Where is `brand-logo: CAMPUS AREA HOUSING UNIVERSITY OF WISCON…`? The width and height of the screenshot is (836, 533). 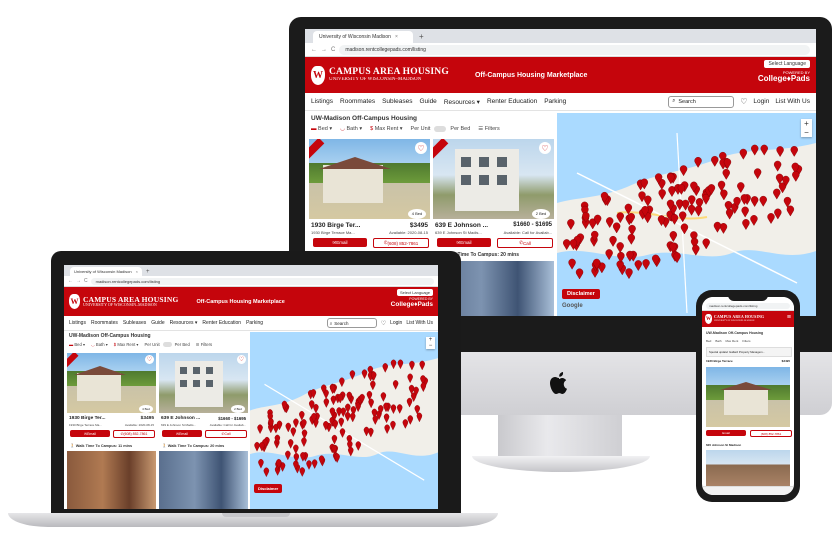 brand-logo: CAMPUS AREA HOUSING UNIVERSITY OF WISCON… is located at coordinates (130, 302).